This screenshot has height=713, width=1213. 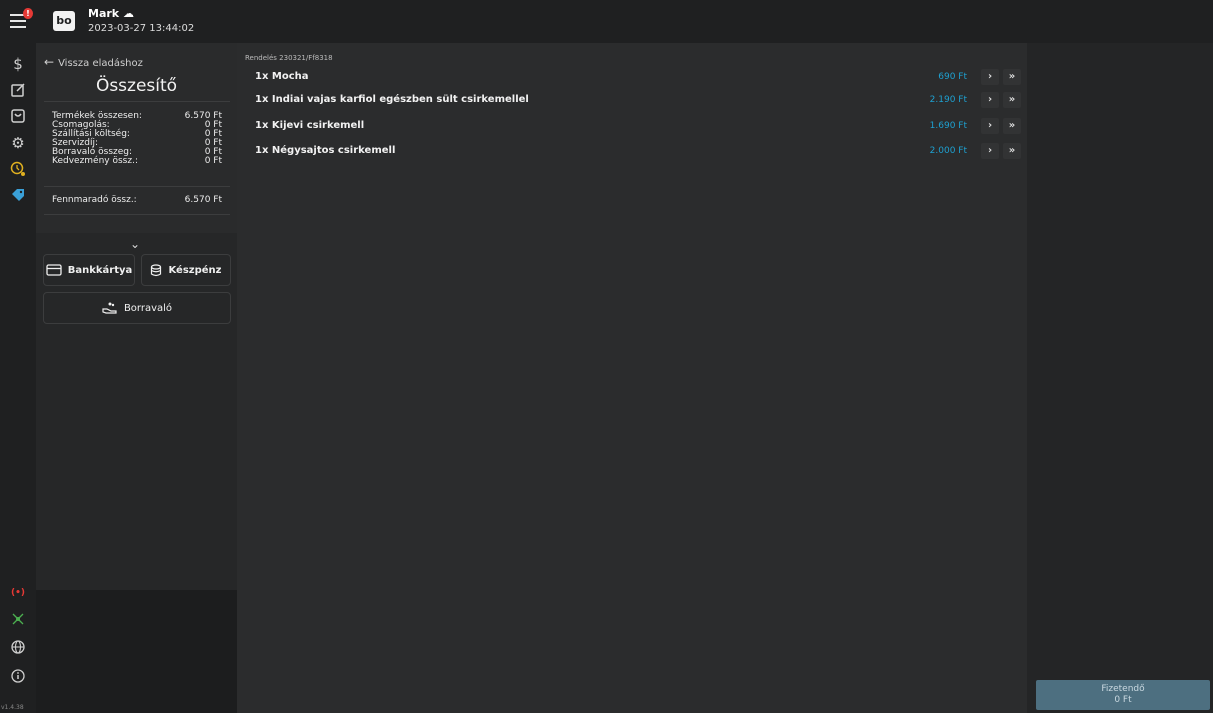 I want to click on chevron-down-icon: ⌄, so click(x=135, y=244).